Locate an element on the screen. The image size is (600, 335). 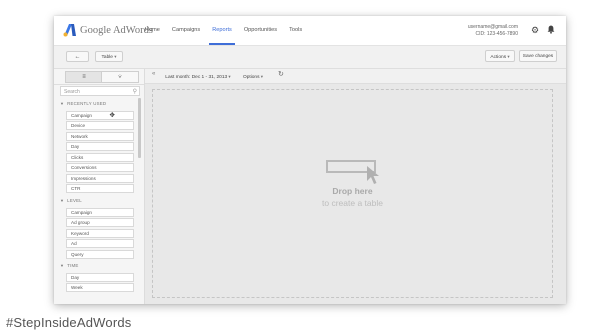
panel-tabs: ≡ ⩒ is located at coordinates (99, 77).